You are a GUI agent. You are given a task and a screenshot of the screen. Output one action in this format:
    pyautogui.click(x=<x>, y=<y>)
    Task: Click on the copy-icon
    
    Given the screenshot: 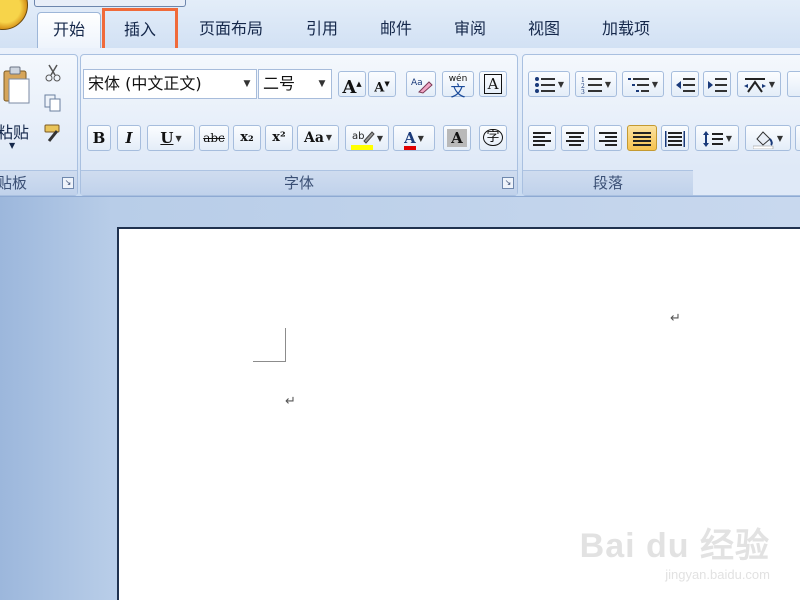 What is the action you would take?
    pyautogui.click(x=53, y=103)
    